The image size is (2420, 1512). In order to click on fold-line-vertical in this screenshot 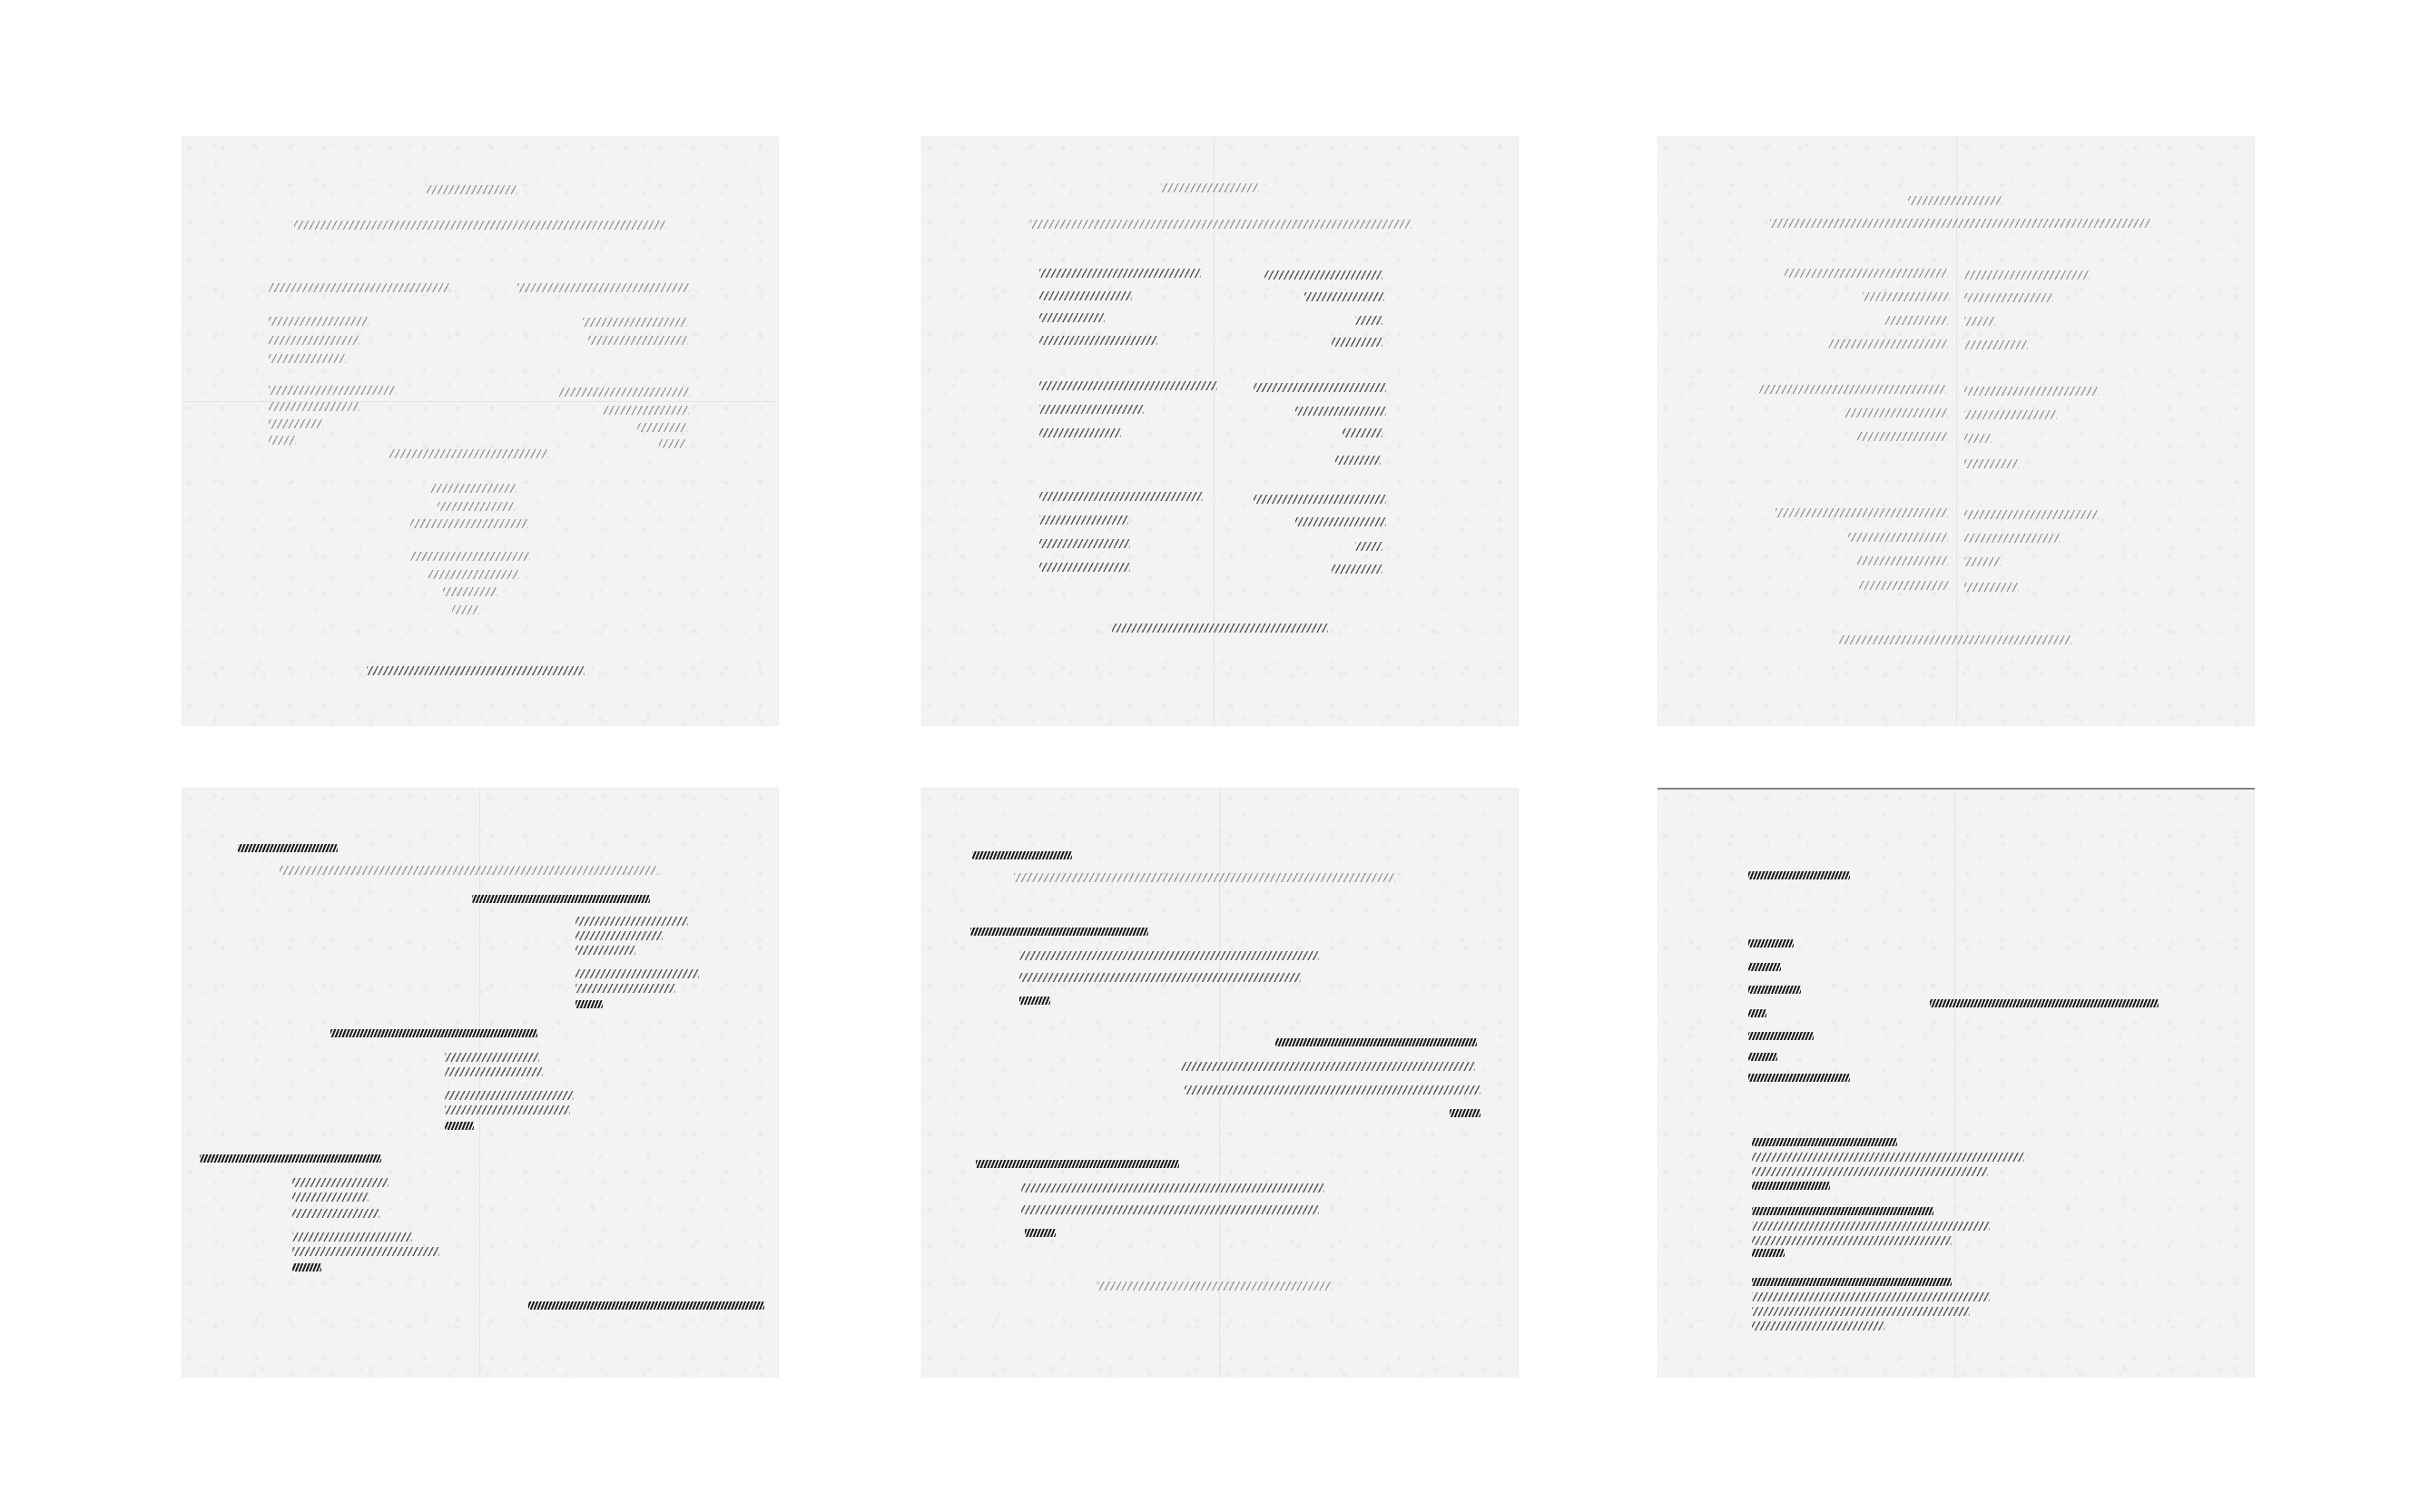, I will do `click(480, 1083)`.